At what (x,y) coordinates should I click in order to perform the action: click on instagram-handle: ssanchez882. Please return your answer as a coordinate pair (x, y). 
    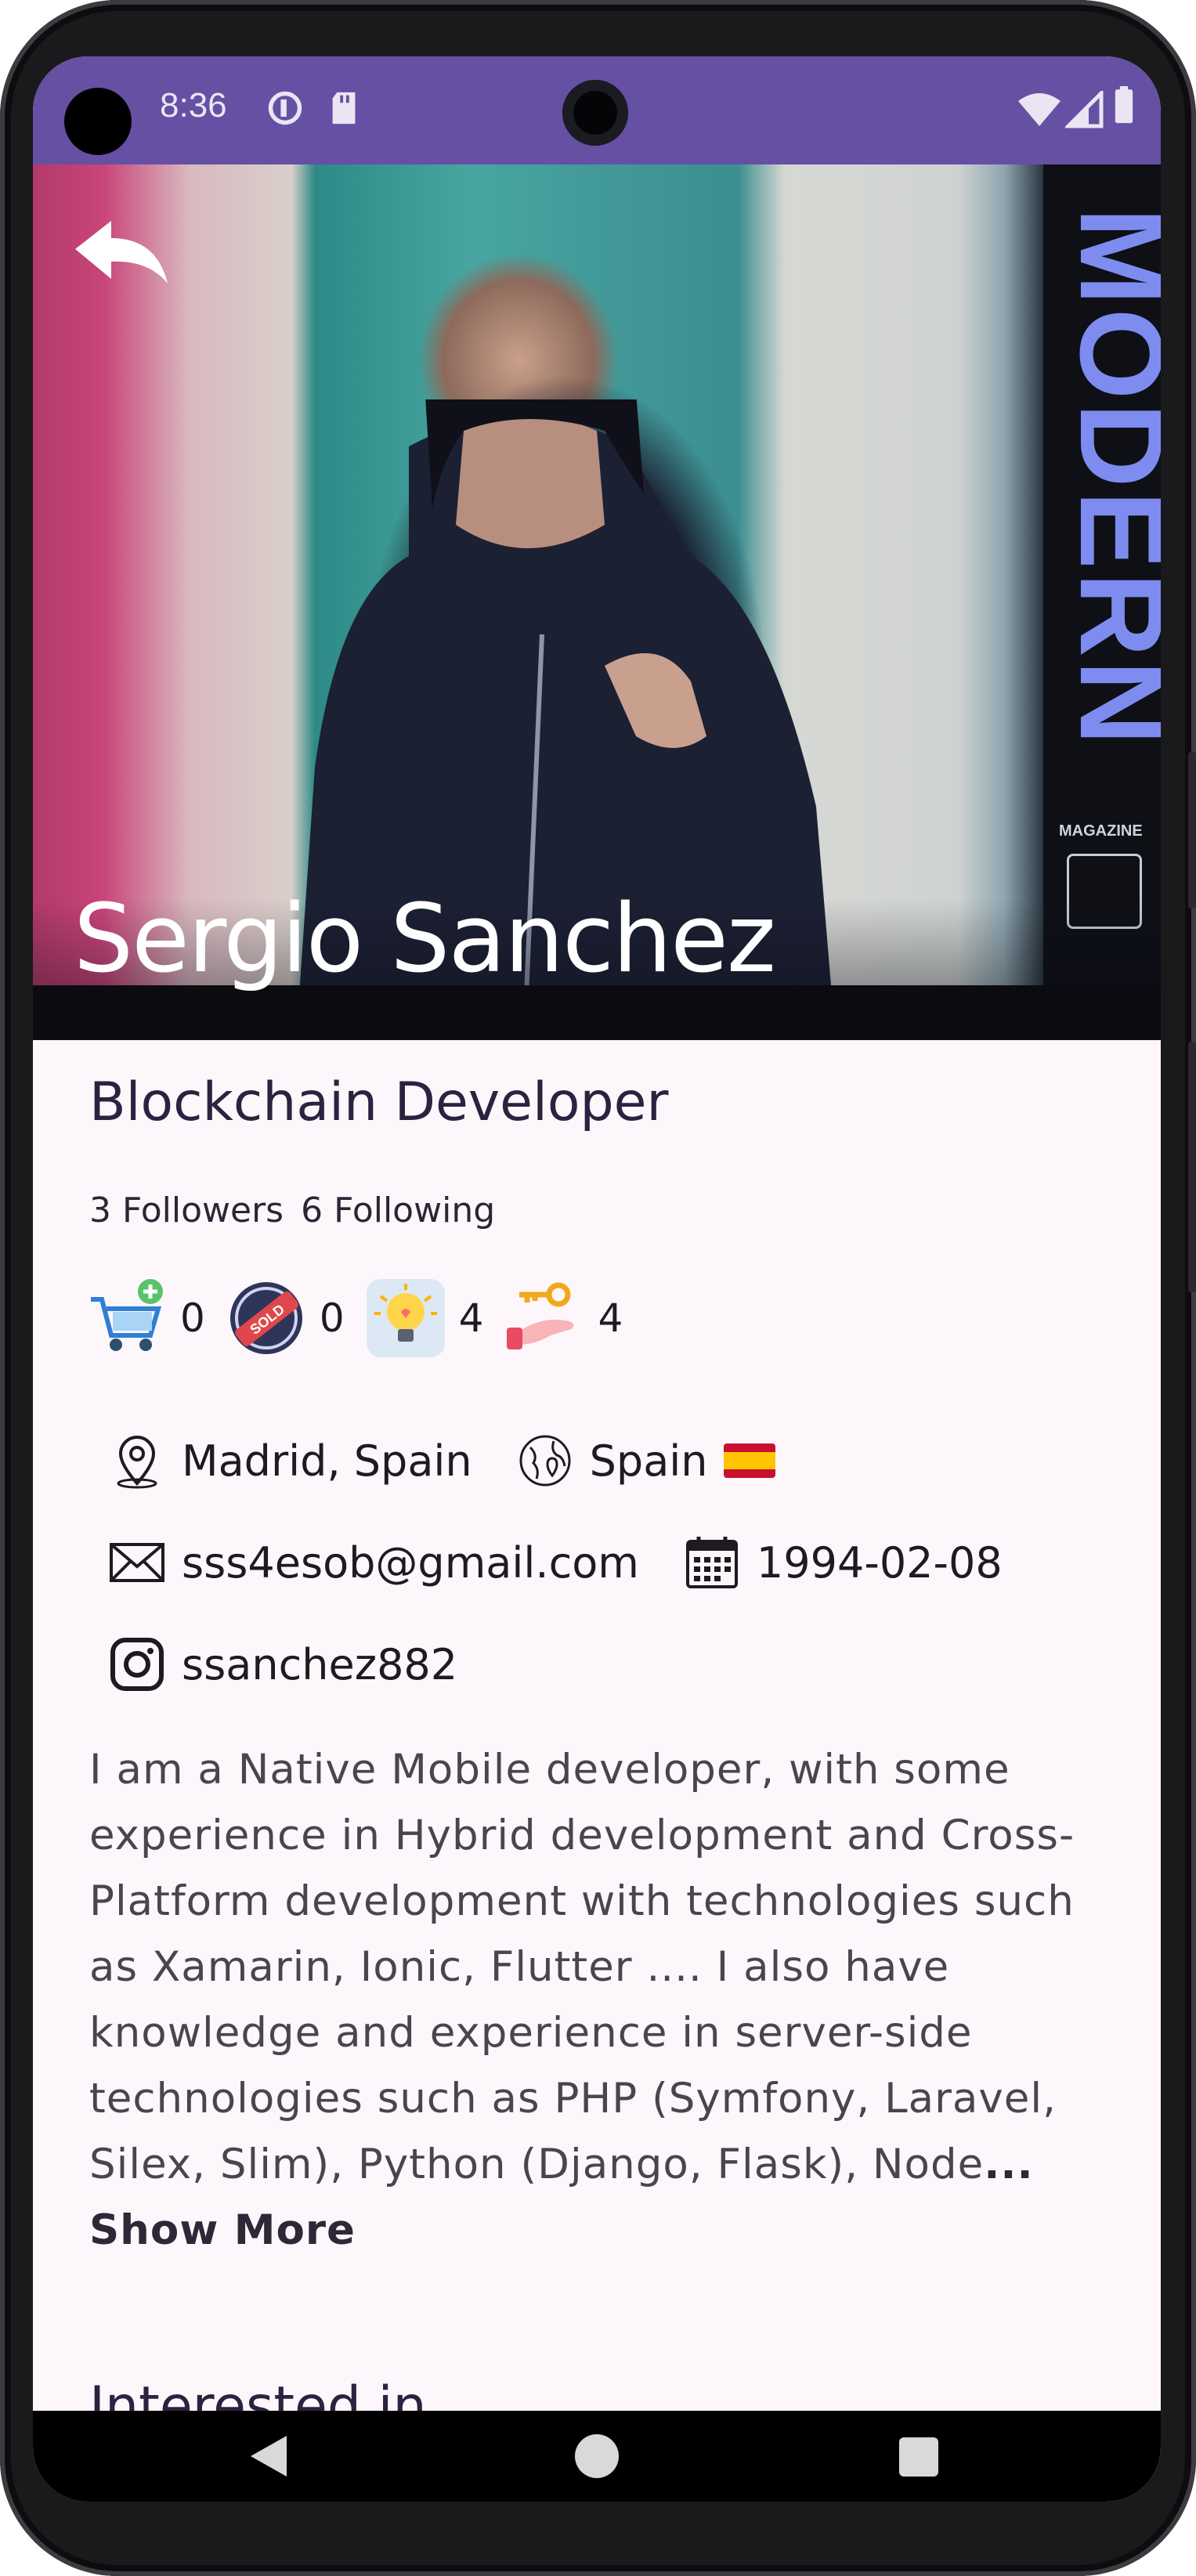
    Looking at the image, I should click on (320, 1664).